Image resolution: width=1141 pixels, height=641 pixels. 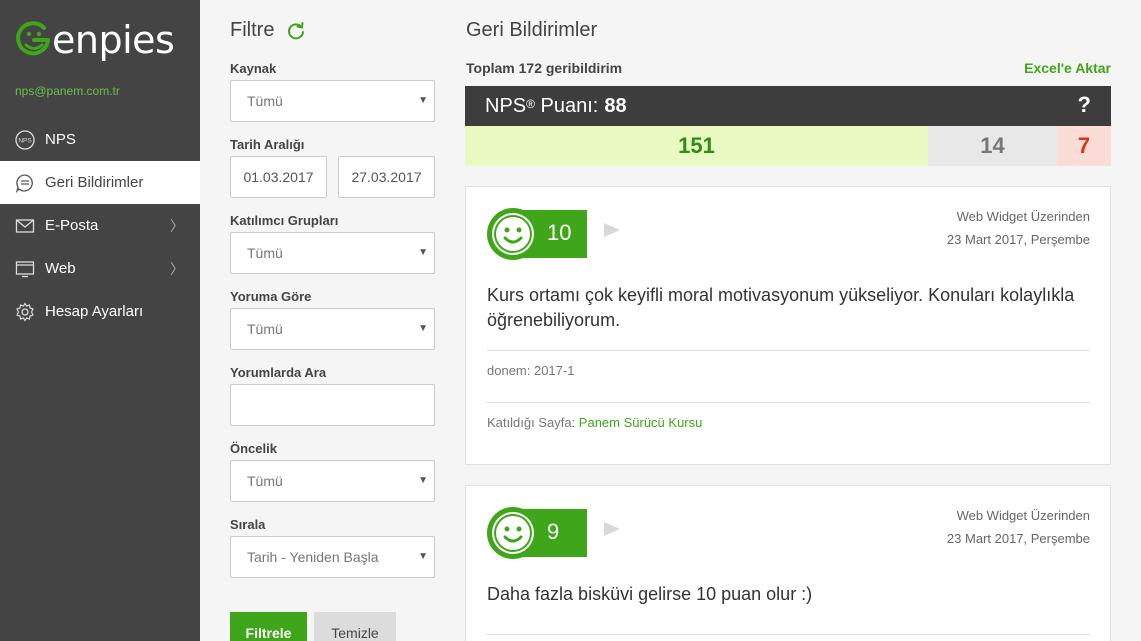 I want to click on sidebar-item-label: Hesap Ayarları, so click(x=94, y=311).